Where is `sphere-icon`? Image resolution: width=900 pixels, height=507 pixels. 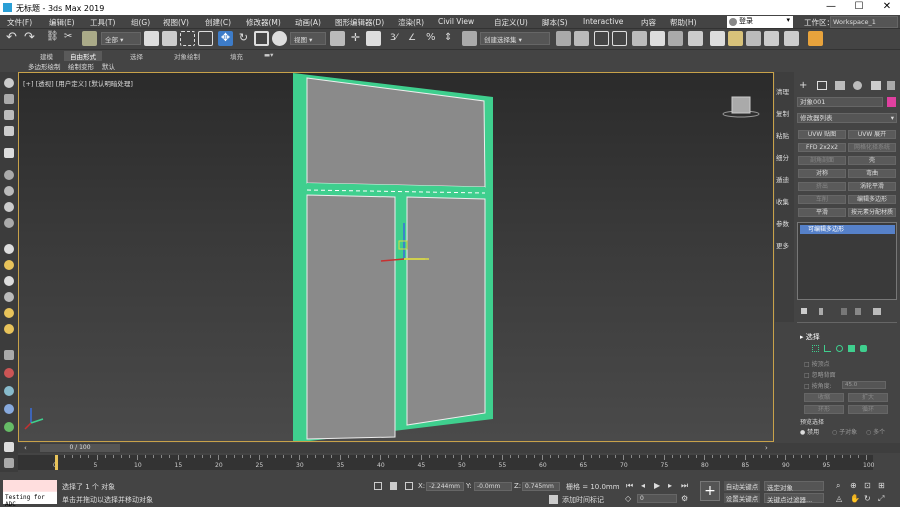
sphere-icon is located at coordinates (9, 175).